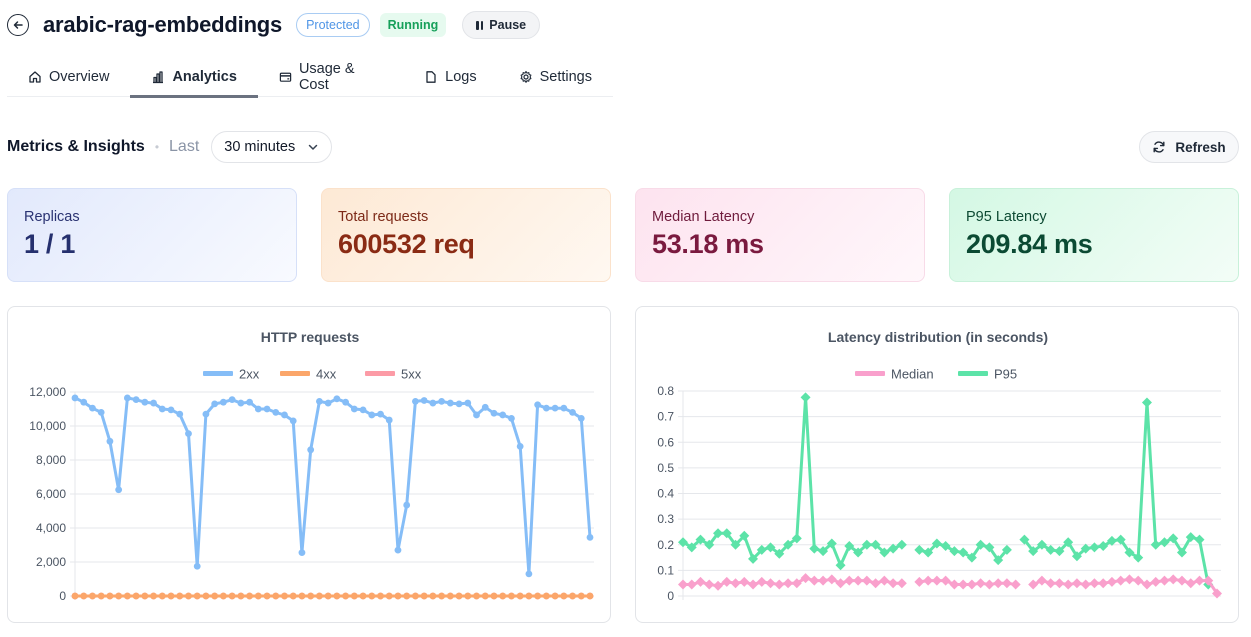 This screenshot has height=637, width=1251. What do you see at coordinates (231, 374) in the screenshot?
I see `legend-item-2xx: 2xx` at bounding box center [231, 374].